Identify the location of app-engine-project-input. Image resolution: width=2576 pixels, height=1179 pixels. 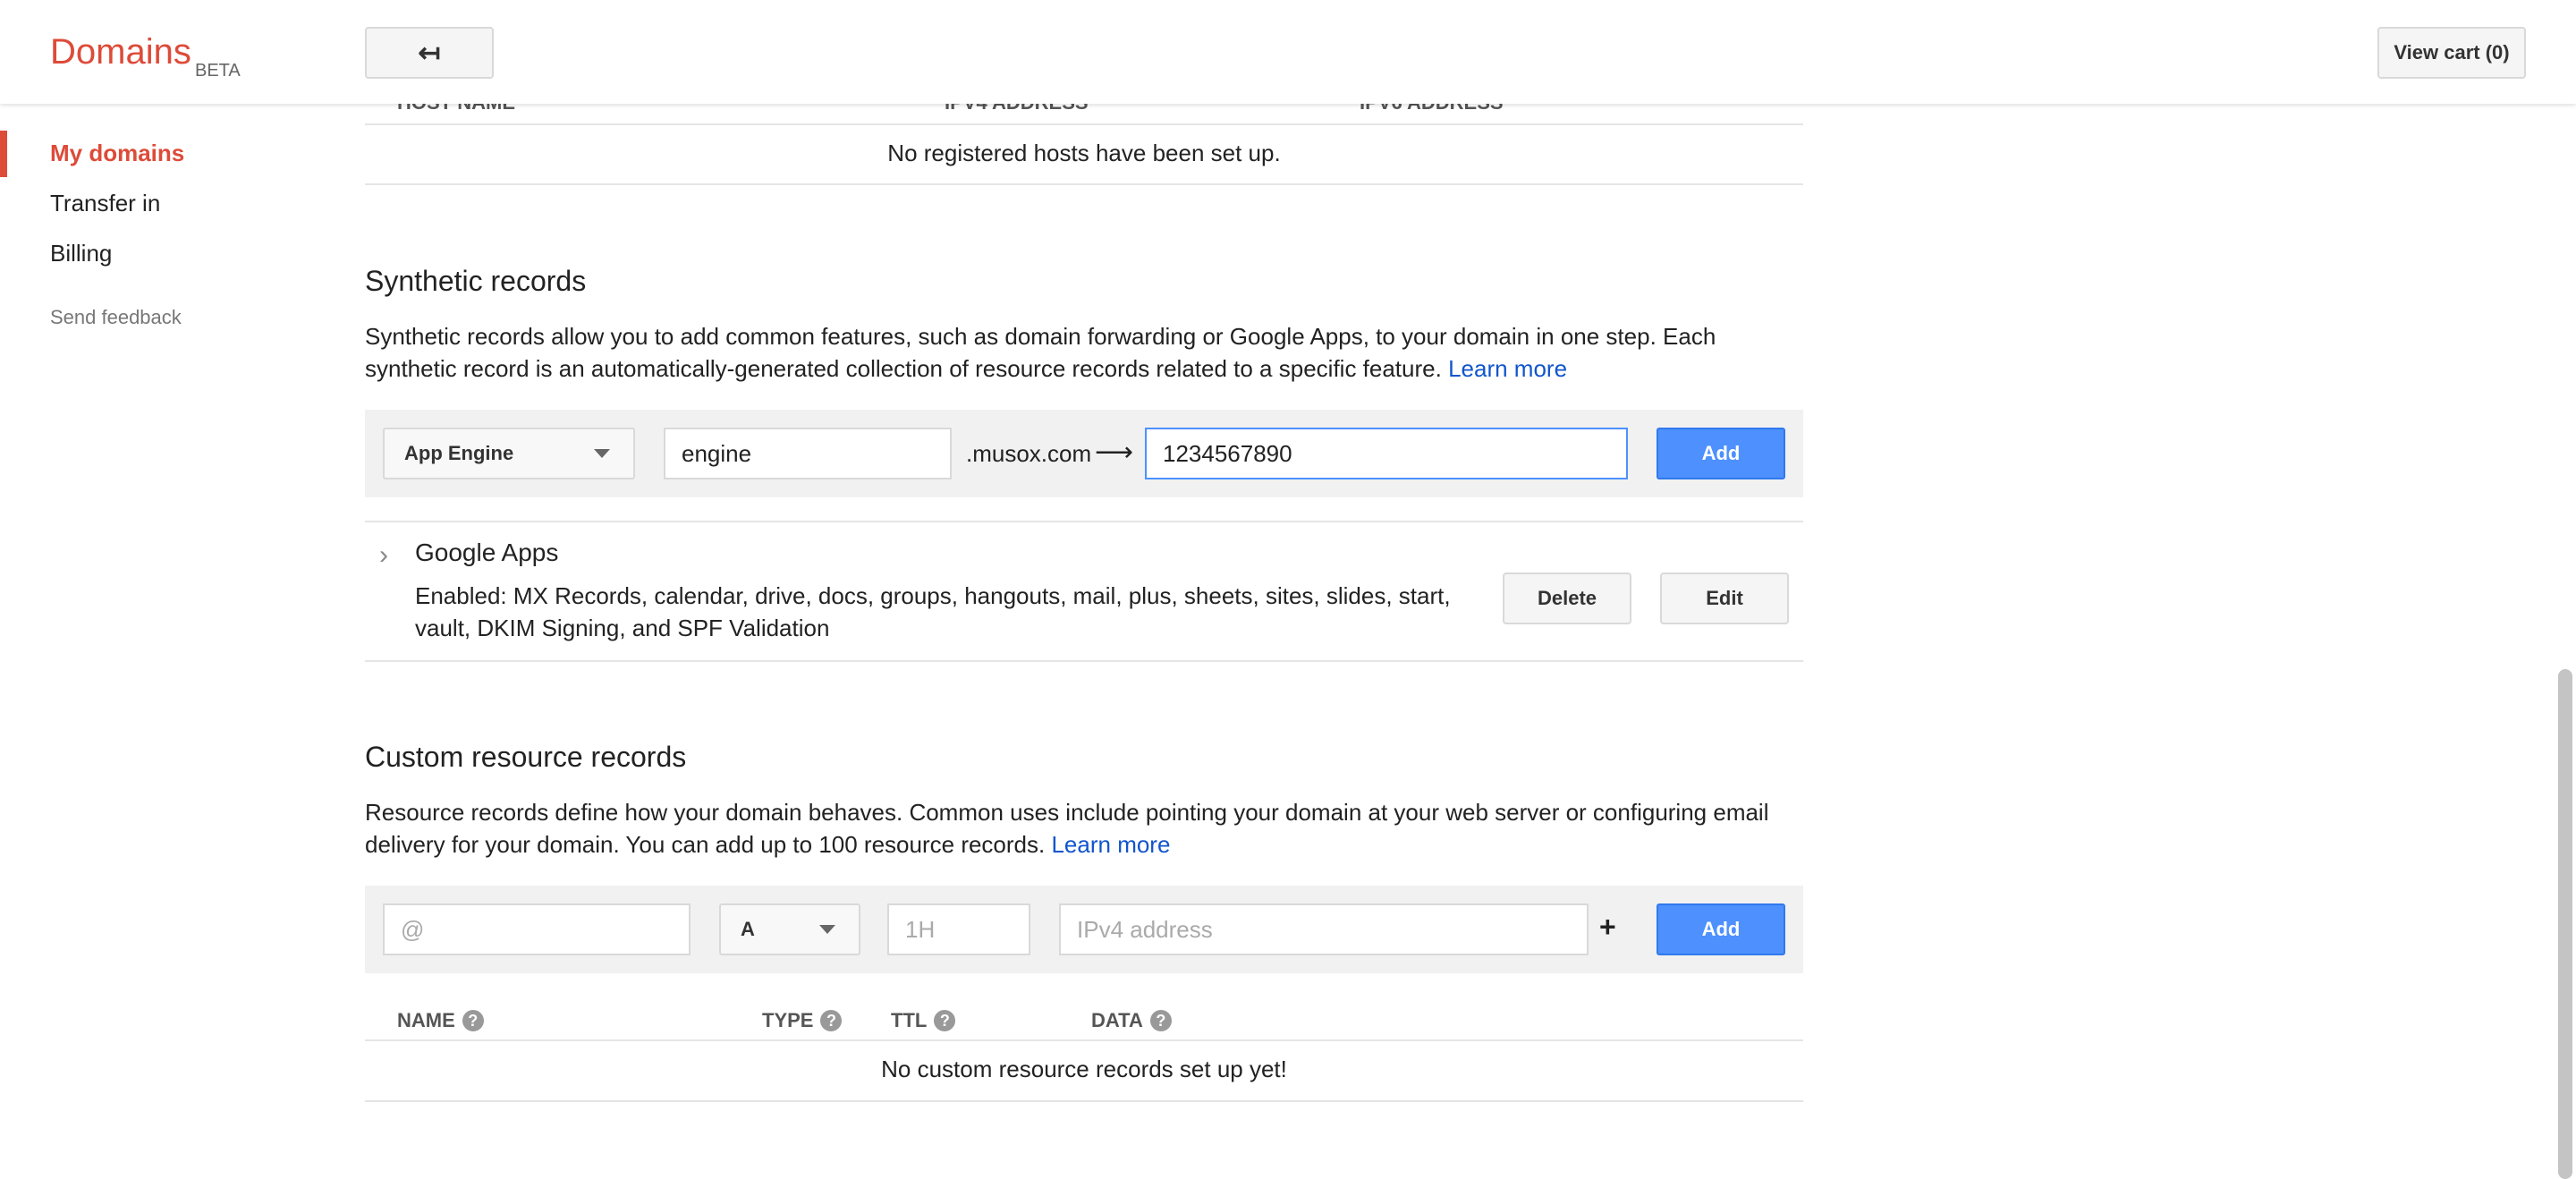
(1386, 453).